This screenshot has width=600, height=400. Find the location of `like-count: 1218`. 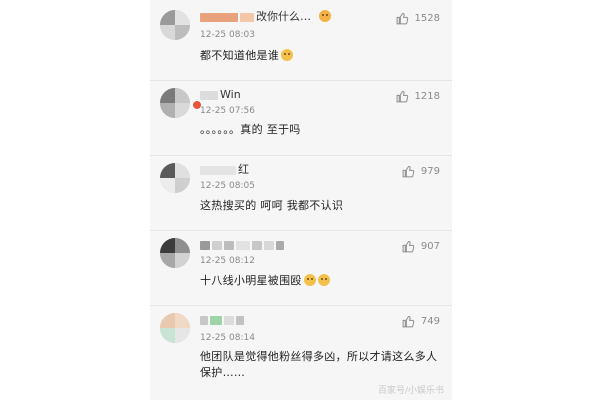

like-count: 1218 is located at coordinates (427, 96).